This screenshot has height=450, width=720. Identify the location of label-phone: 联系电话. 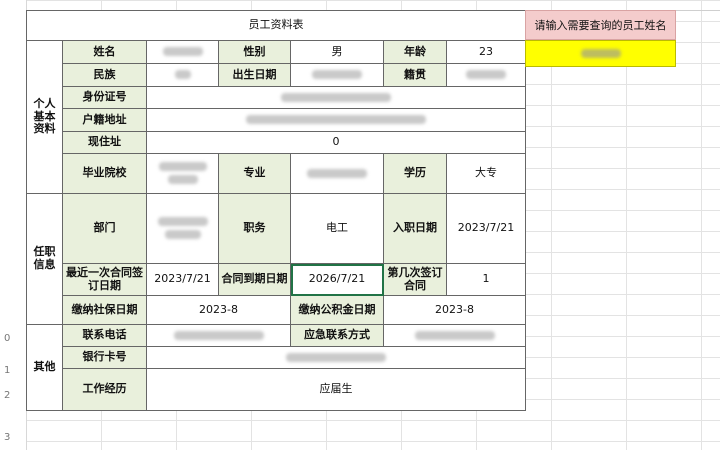
(104, 335).